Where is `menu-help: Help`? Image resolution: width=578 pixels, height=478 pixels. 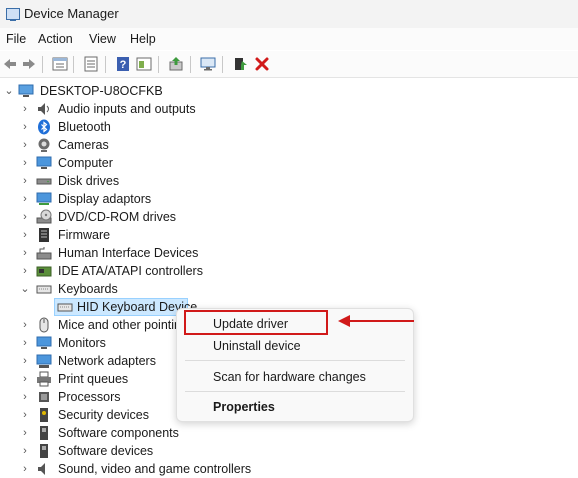 menu-help: Help is located at coordinates (143, 39).